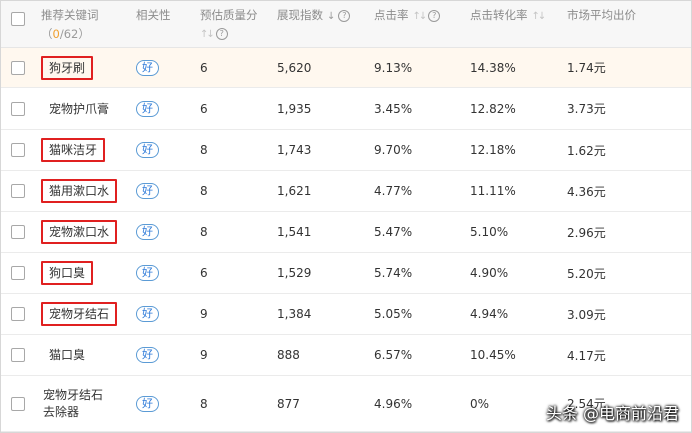 The width and height of the screenshot is (692, 433). I want to click on impressions-value: 1,621, so click(294, 191).